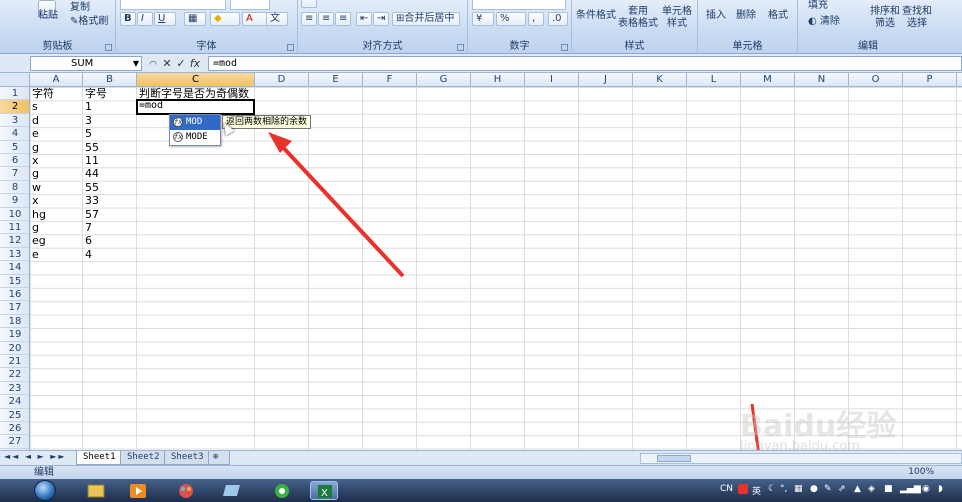 Image resolution: width=962 pixels, height=502 pixels. Describe the element at coordinates (778, 13) in the screenshot. I see `format-button: 格式` at that location.